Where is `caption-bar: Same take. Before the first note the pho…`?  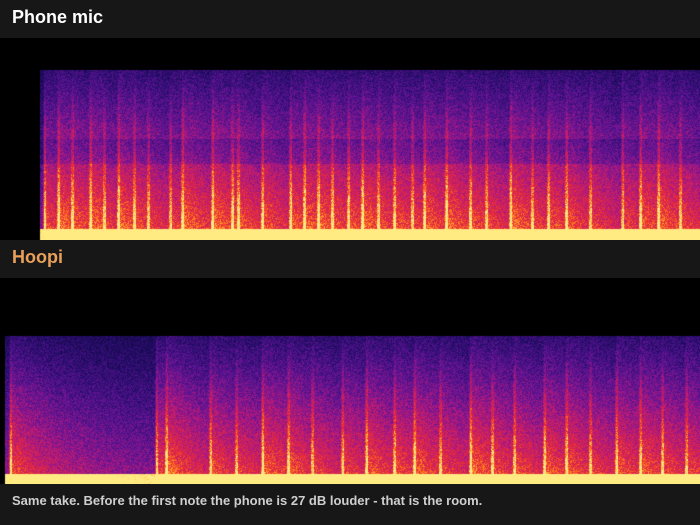
caption-bar: Same take. Before the first note the pho… is located at coordinates (350, 504).